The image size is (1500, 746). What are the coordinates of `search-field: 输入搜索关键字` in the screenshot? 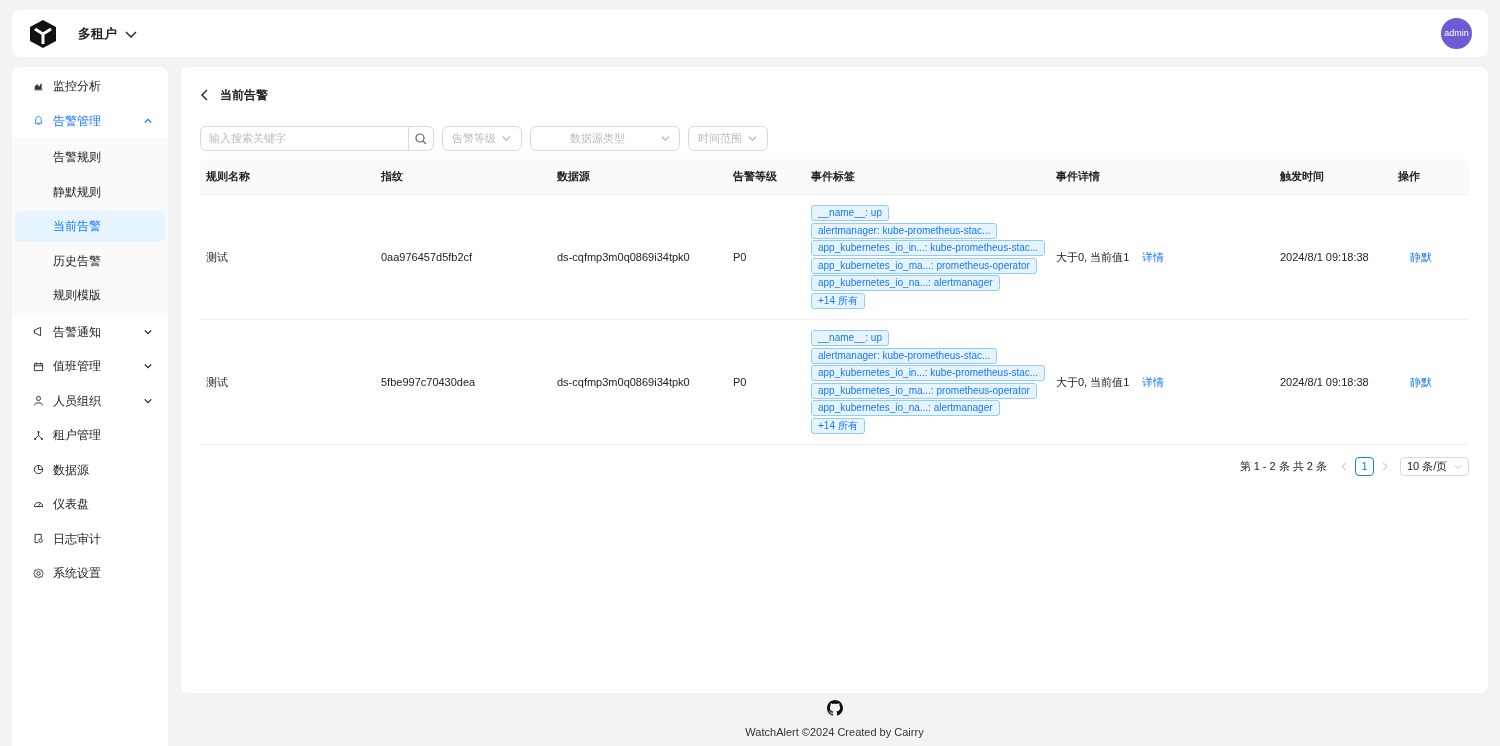 It's located at (304, 138).